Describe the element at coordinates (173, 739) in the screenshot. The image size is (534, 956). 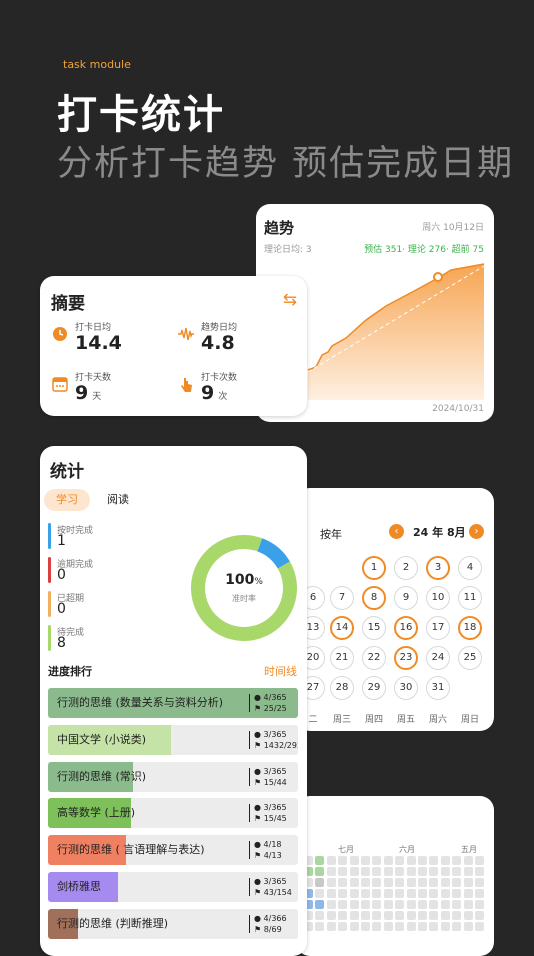
I see `progress-row: 中国文学 (小说类) ● 3/365⚑ 1432/2922` at that location.